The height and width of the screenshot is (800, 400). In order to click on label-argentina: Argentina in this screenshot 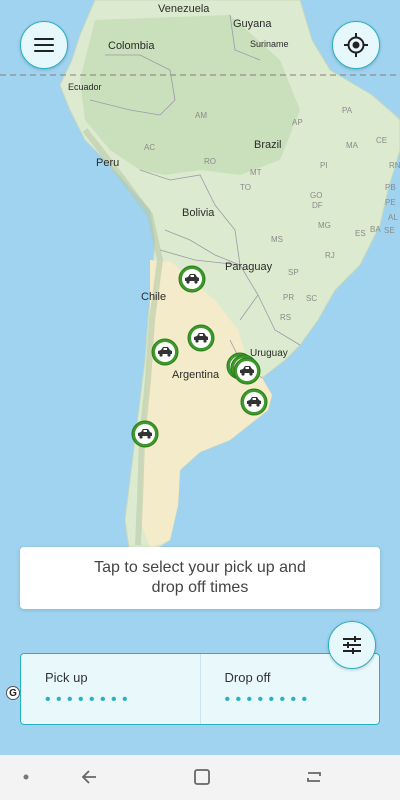, I will do `click(196, 375)`.